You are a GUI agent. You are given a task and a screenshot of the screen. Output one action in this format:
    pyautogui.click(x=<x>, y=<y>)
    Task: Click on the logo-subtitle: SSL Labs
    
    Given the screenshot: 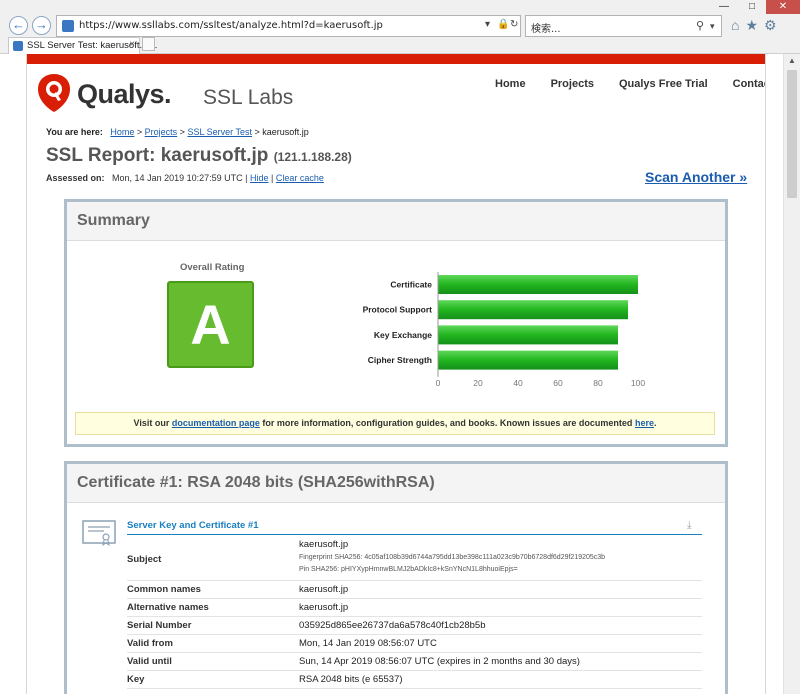 What is the action you would take?
    pyautogui.click(x=248, y=97)
    